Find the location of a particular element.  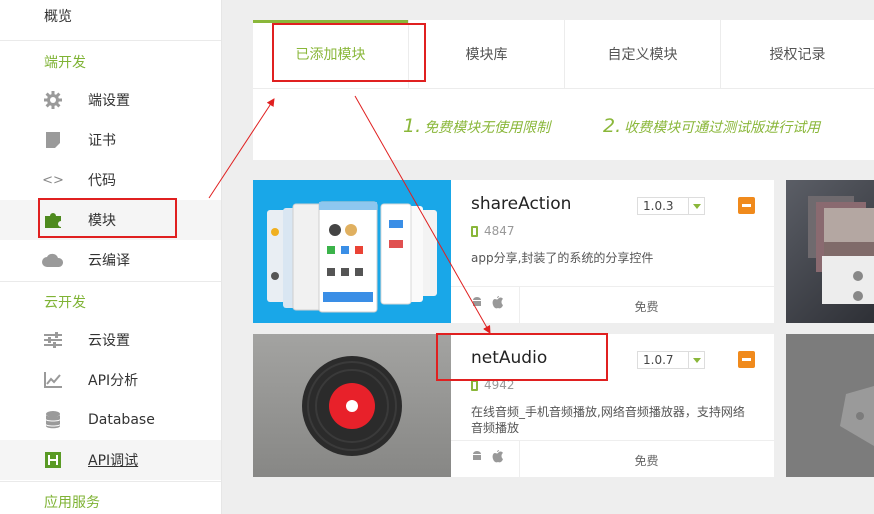

sidebar-item-label: 云编译 is located at coordinates (109, 261).